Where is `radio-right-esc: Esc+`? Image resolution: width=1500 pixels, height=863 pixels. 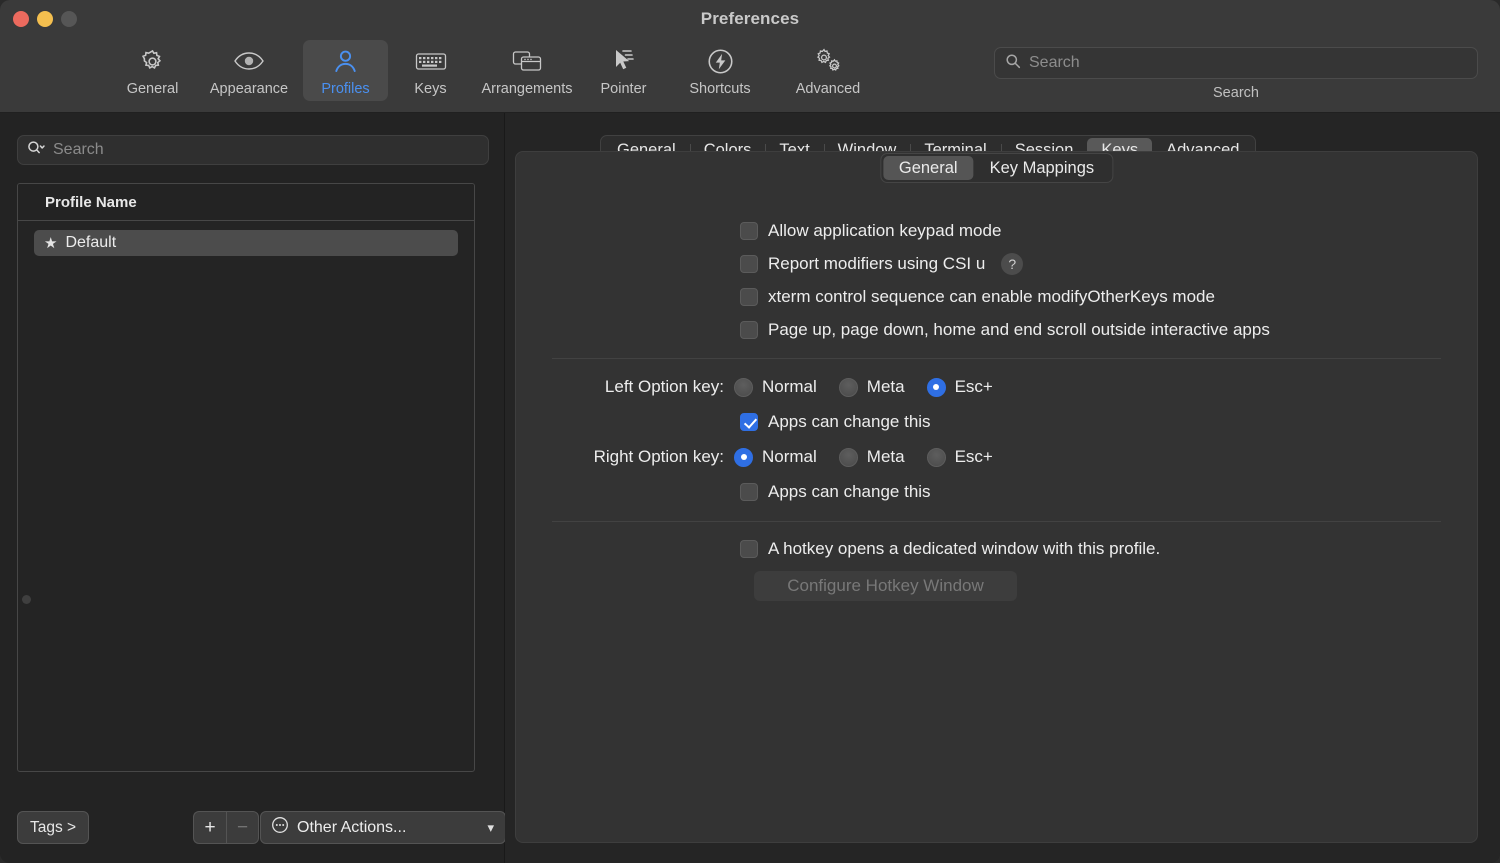 radio-right-esc: Esc+ is located at coordinates (959, 457).